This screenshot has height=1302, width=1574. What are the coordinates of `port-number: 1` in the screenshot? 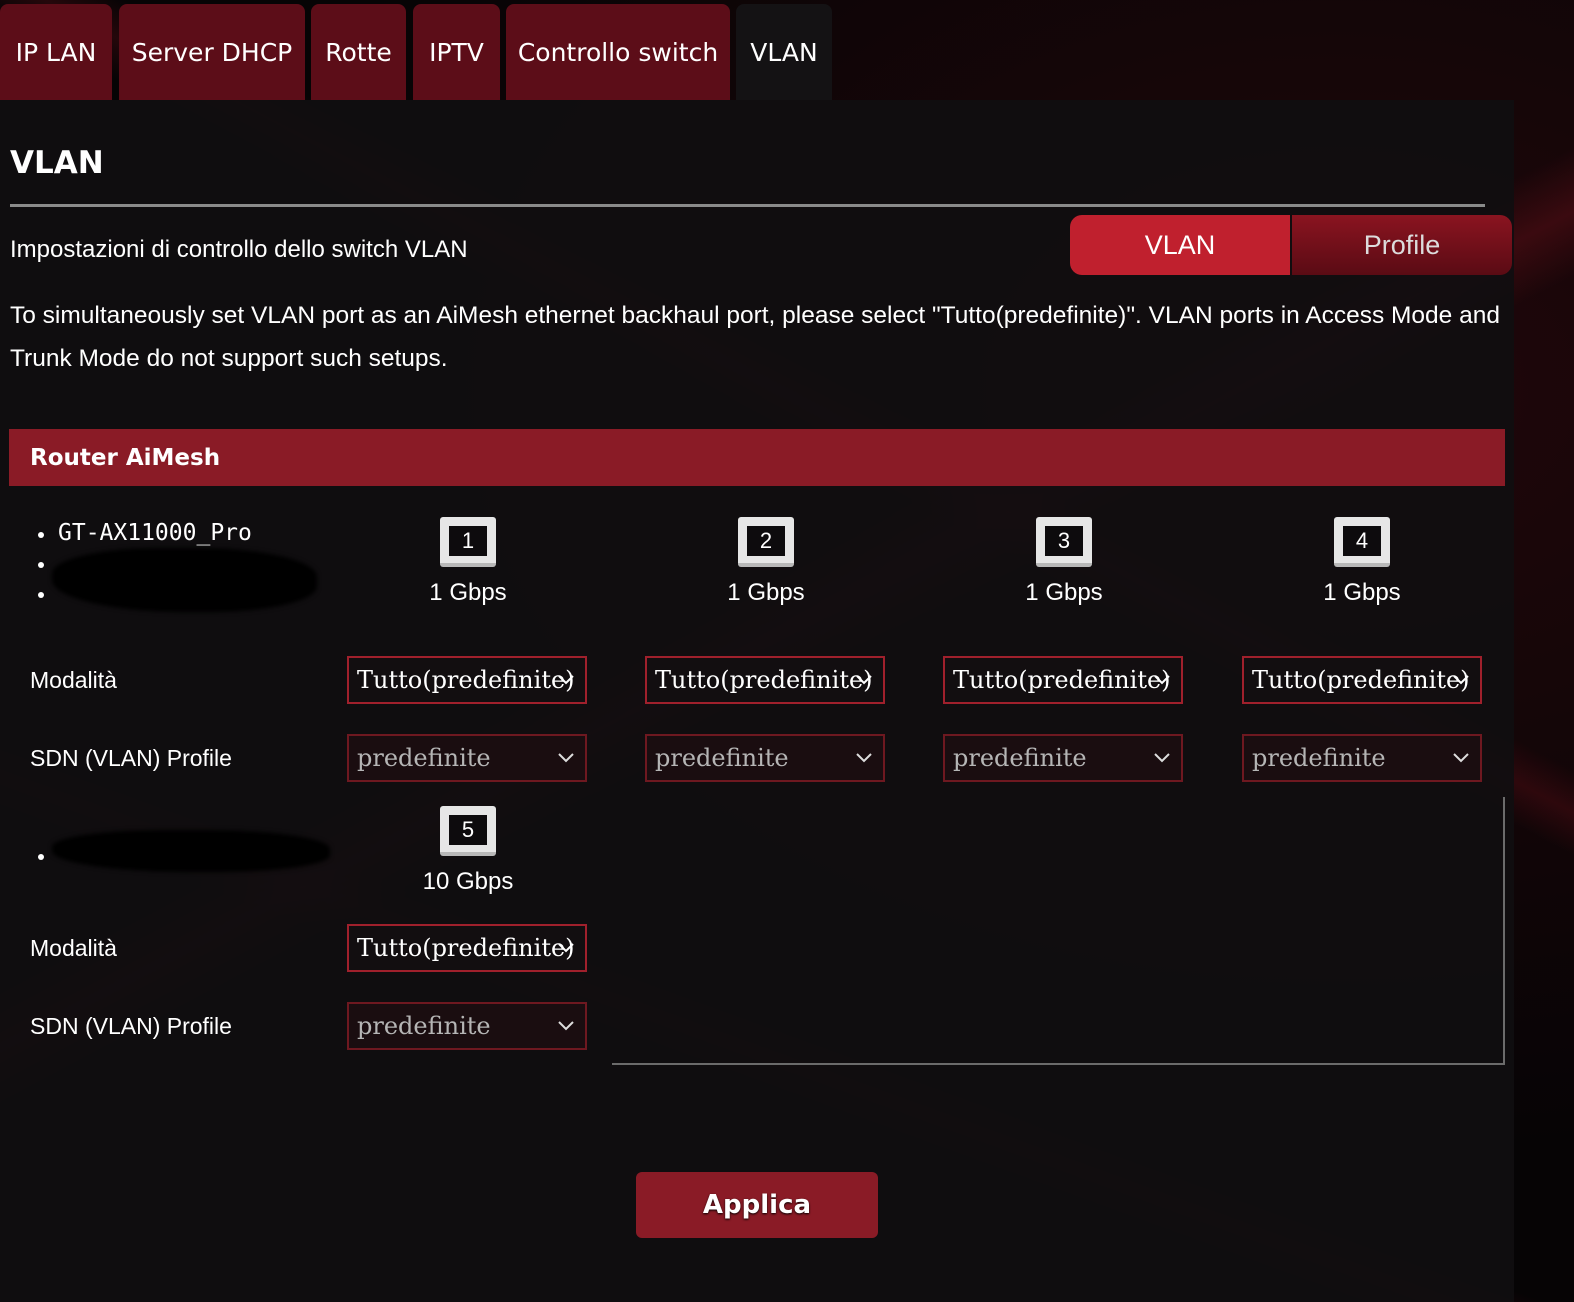 It's located at (468, 541).